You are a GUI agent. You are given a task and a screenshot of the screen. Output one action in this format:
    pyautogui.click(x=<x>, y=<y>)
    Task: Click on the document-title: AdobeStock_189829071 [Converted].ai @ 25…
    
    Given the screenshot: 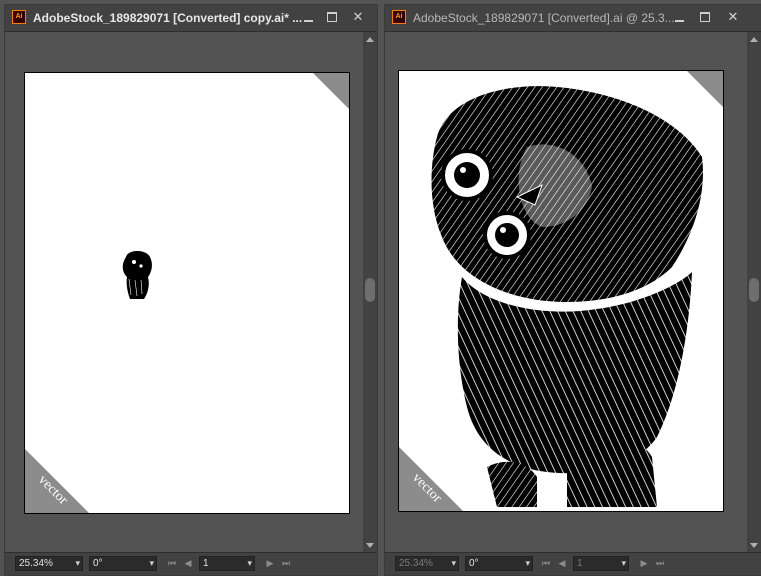 What is the action you would take?
    pyautogui.click(x=544, y=18)
    